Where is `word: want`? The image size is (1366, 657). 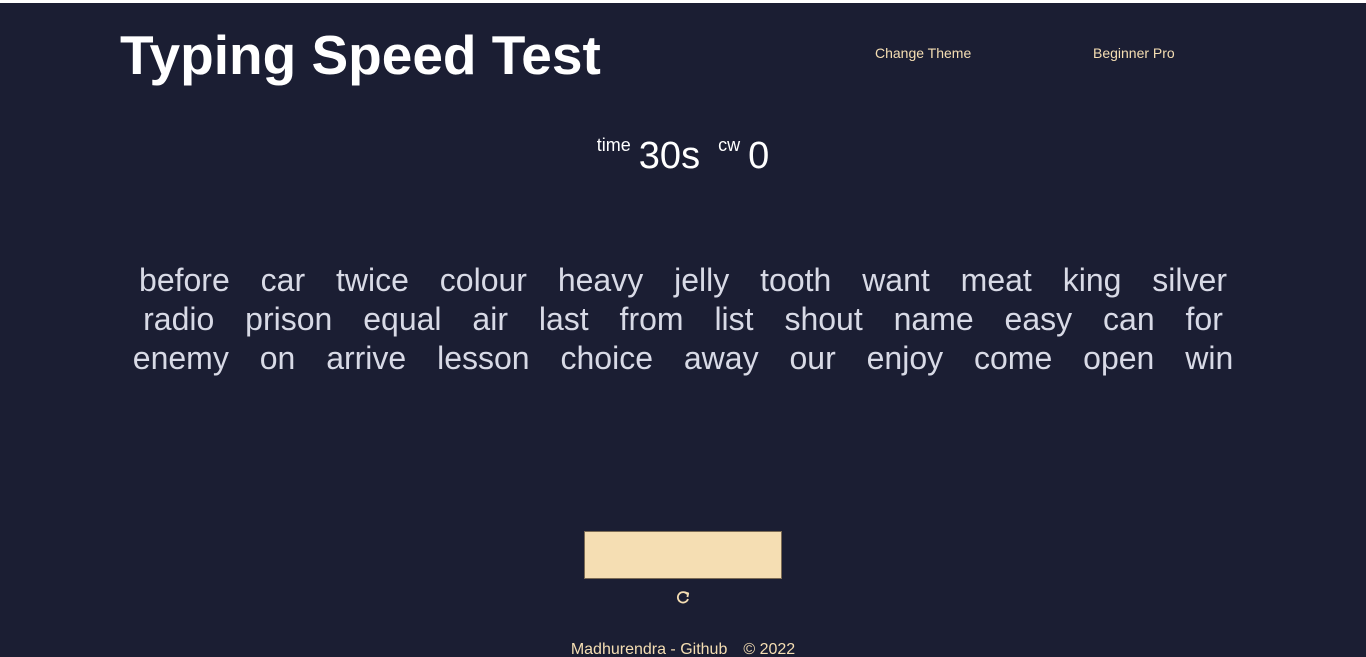 word: want is located at coordinates (896, 280).